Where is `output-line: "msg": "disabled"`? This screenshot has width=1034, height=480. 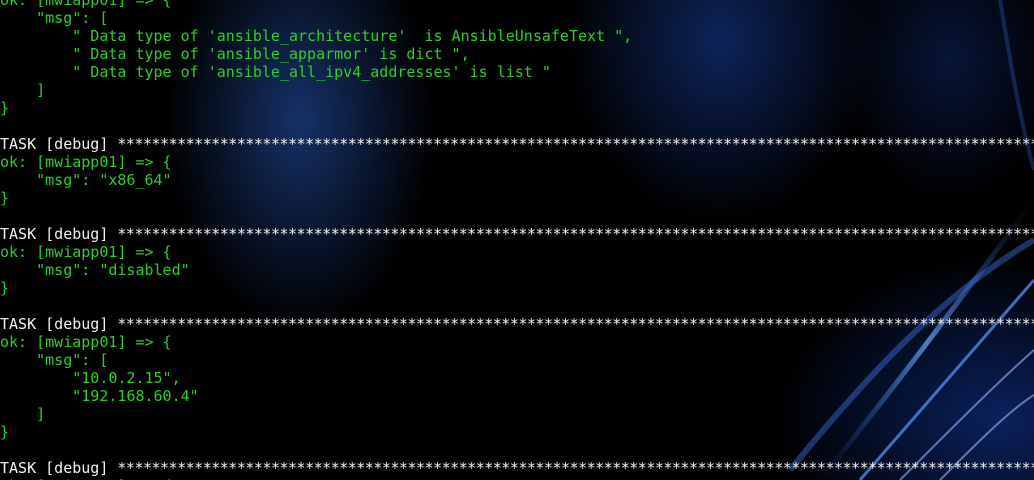
output-line: "msg": "disabled" is located at coordinates (95, 270).